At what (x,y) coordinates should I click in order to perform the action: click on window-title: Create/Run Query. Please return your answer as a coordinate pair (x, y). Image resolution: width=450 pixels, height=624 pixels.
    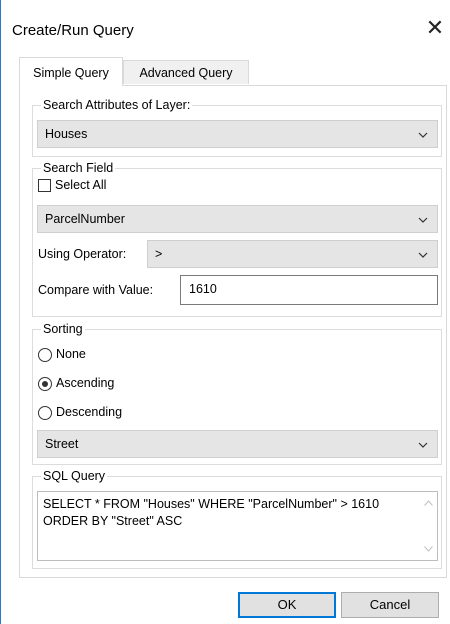
    Looking at the image, I should click on (73, 30).